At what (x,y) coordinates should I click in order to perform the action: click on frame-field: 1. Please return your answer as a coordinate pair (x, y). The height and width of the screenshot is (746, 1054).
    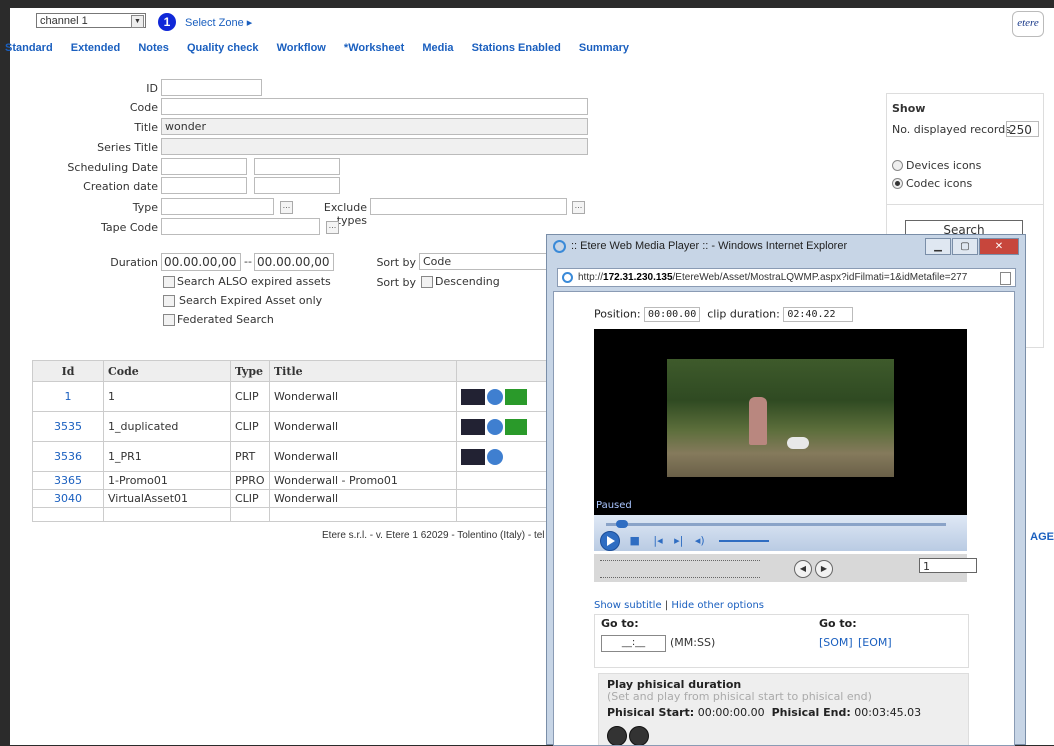
    Looking at the image, I should click on (948, 565).